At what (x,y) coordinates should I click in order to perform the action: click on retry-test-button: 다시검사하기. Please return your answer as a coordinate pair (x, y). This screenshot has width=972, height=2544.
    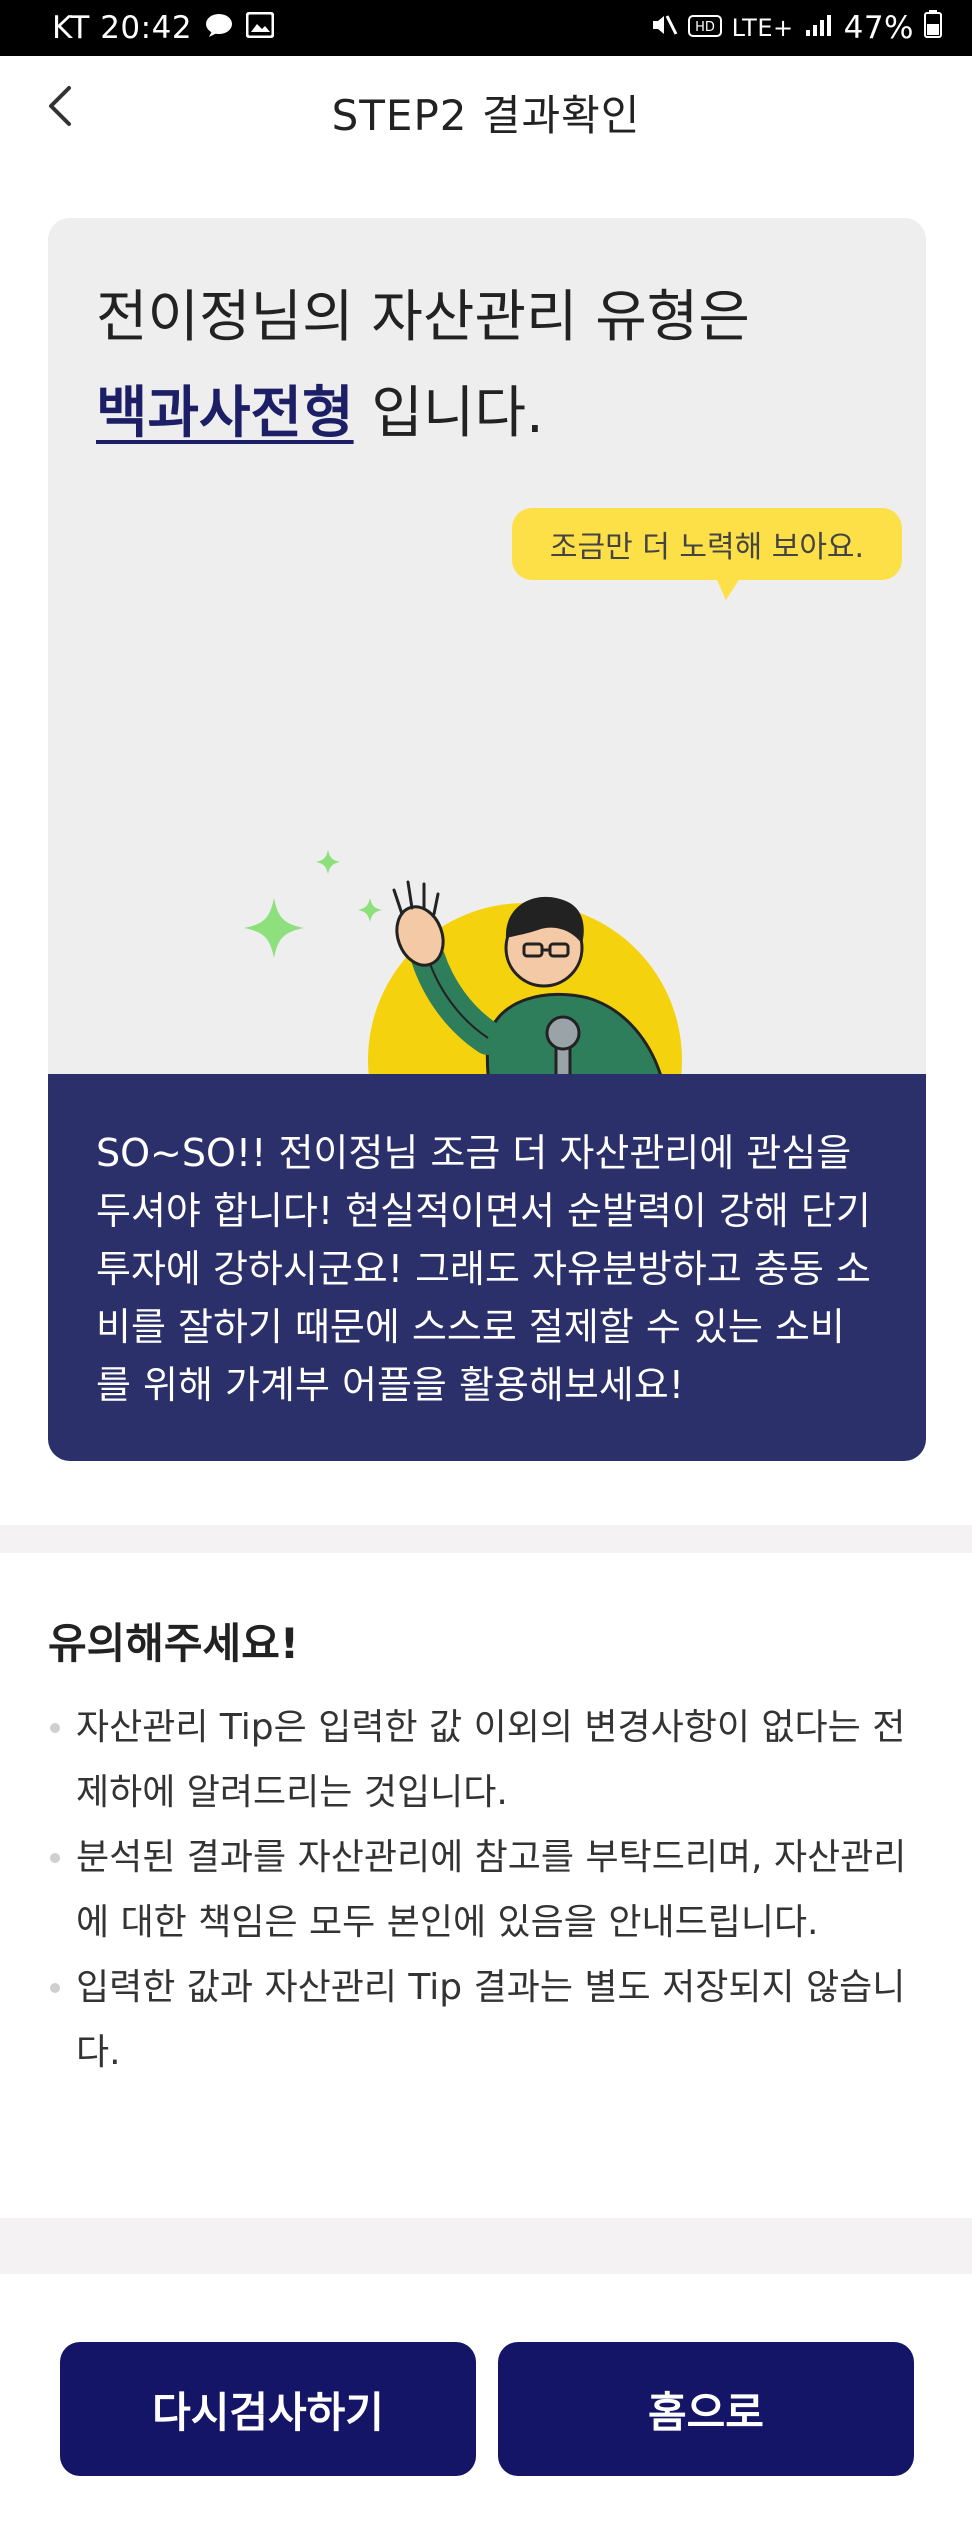
    Looking at the image, I should click on (268, 2409).